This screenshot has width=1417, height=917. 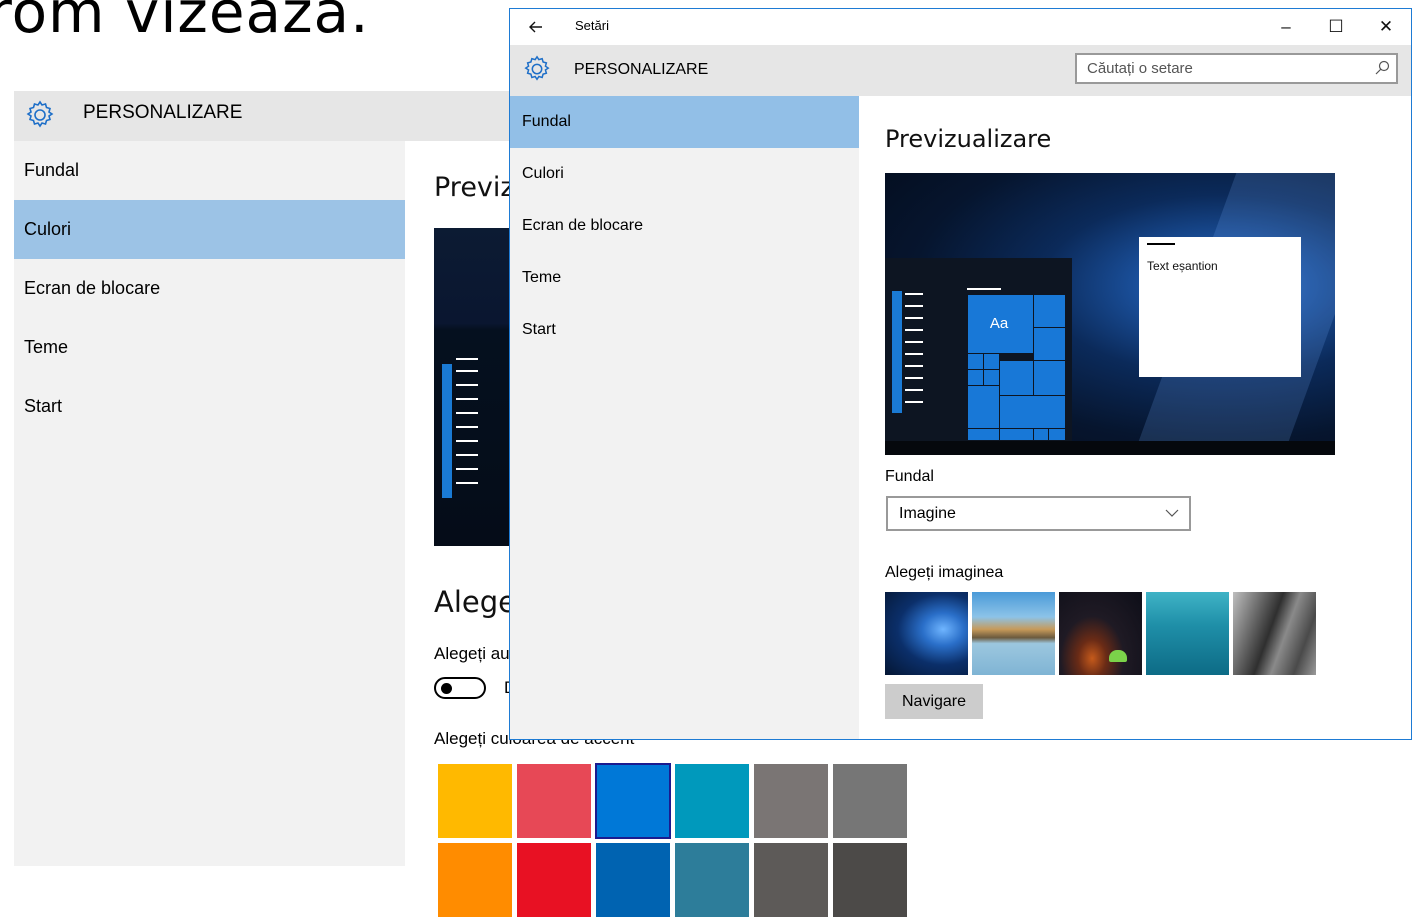 What do you see at coordinates (960, 27) in the screenshot?
I see `title-bar: Setări – ☐ ✕` at bounding box center [960, 27].